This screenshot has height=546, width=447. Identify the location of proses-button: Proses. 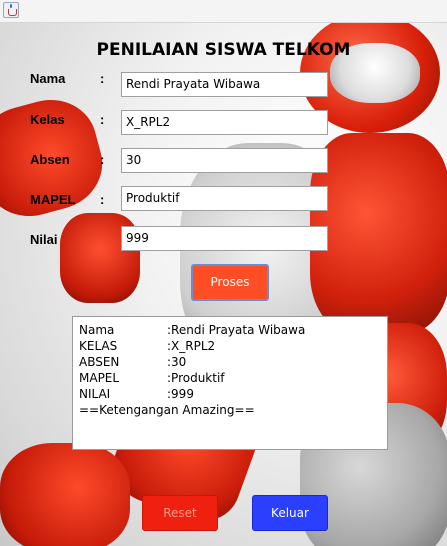
(230, 282).